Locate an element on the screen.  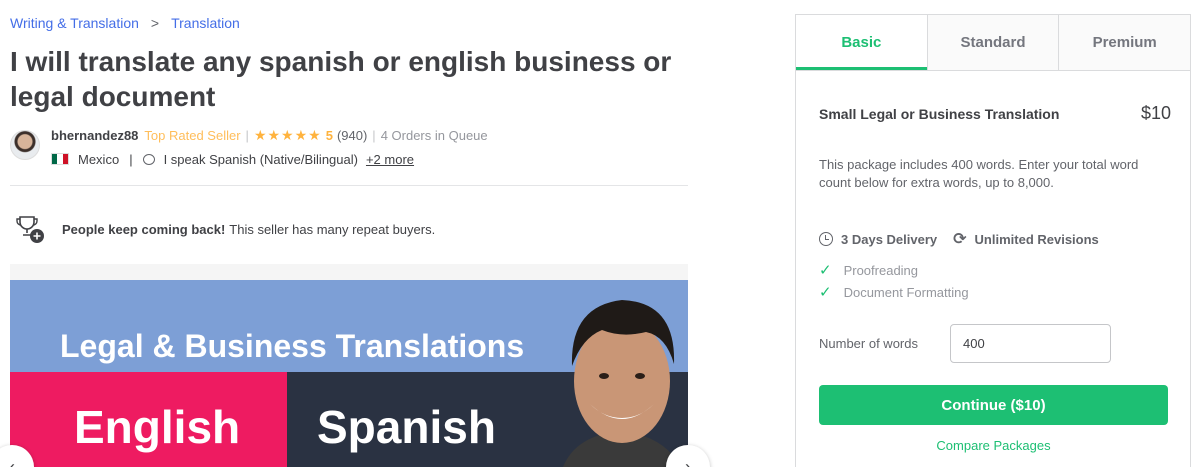
seller-country: Mexico is located at coordinates (99, 159).